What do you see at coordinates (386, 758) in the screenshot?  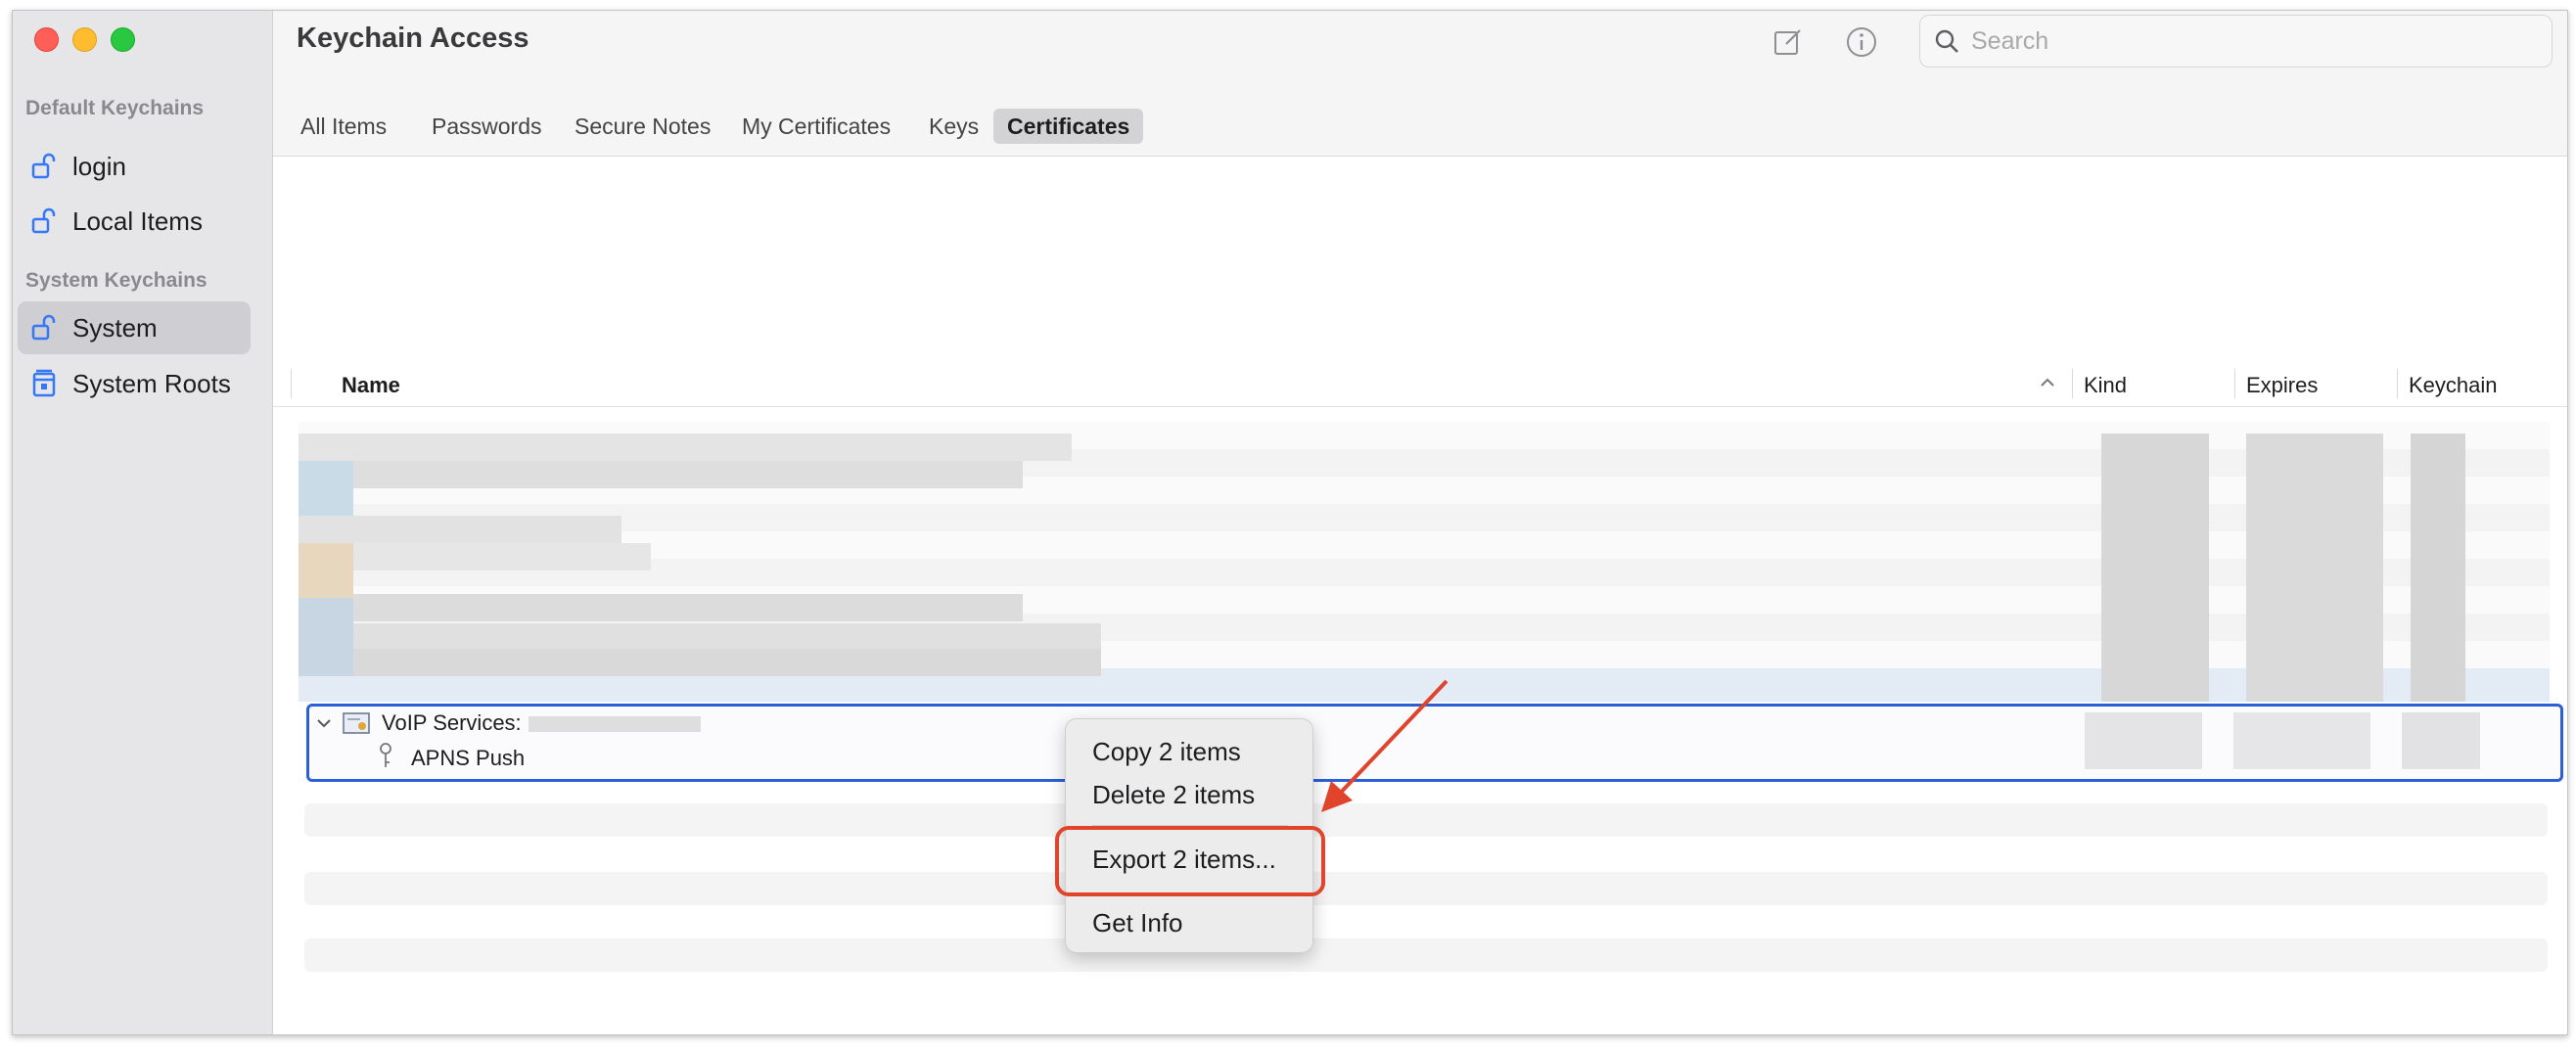 I see `key-icon` at bounding box center [386, 758].